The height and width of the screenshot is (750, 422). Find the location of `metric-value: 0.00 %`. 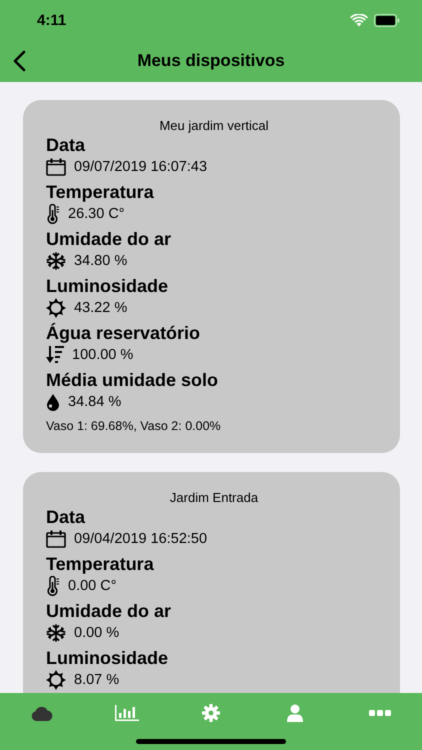

metric-value: 0.00 % is located at coordinates (97, 633).